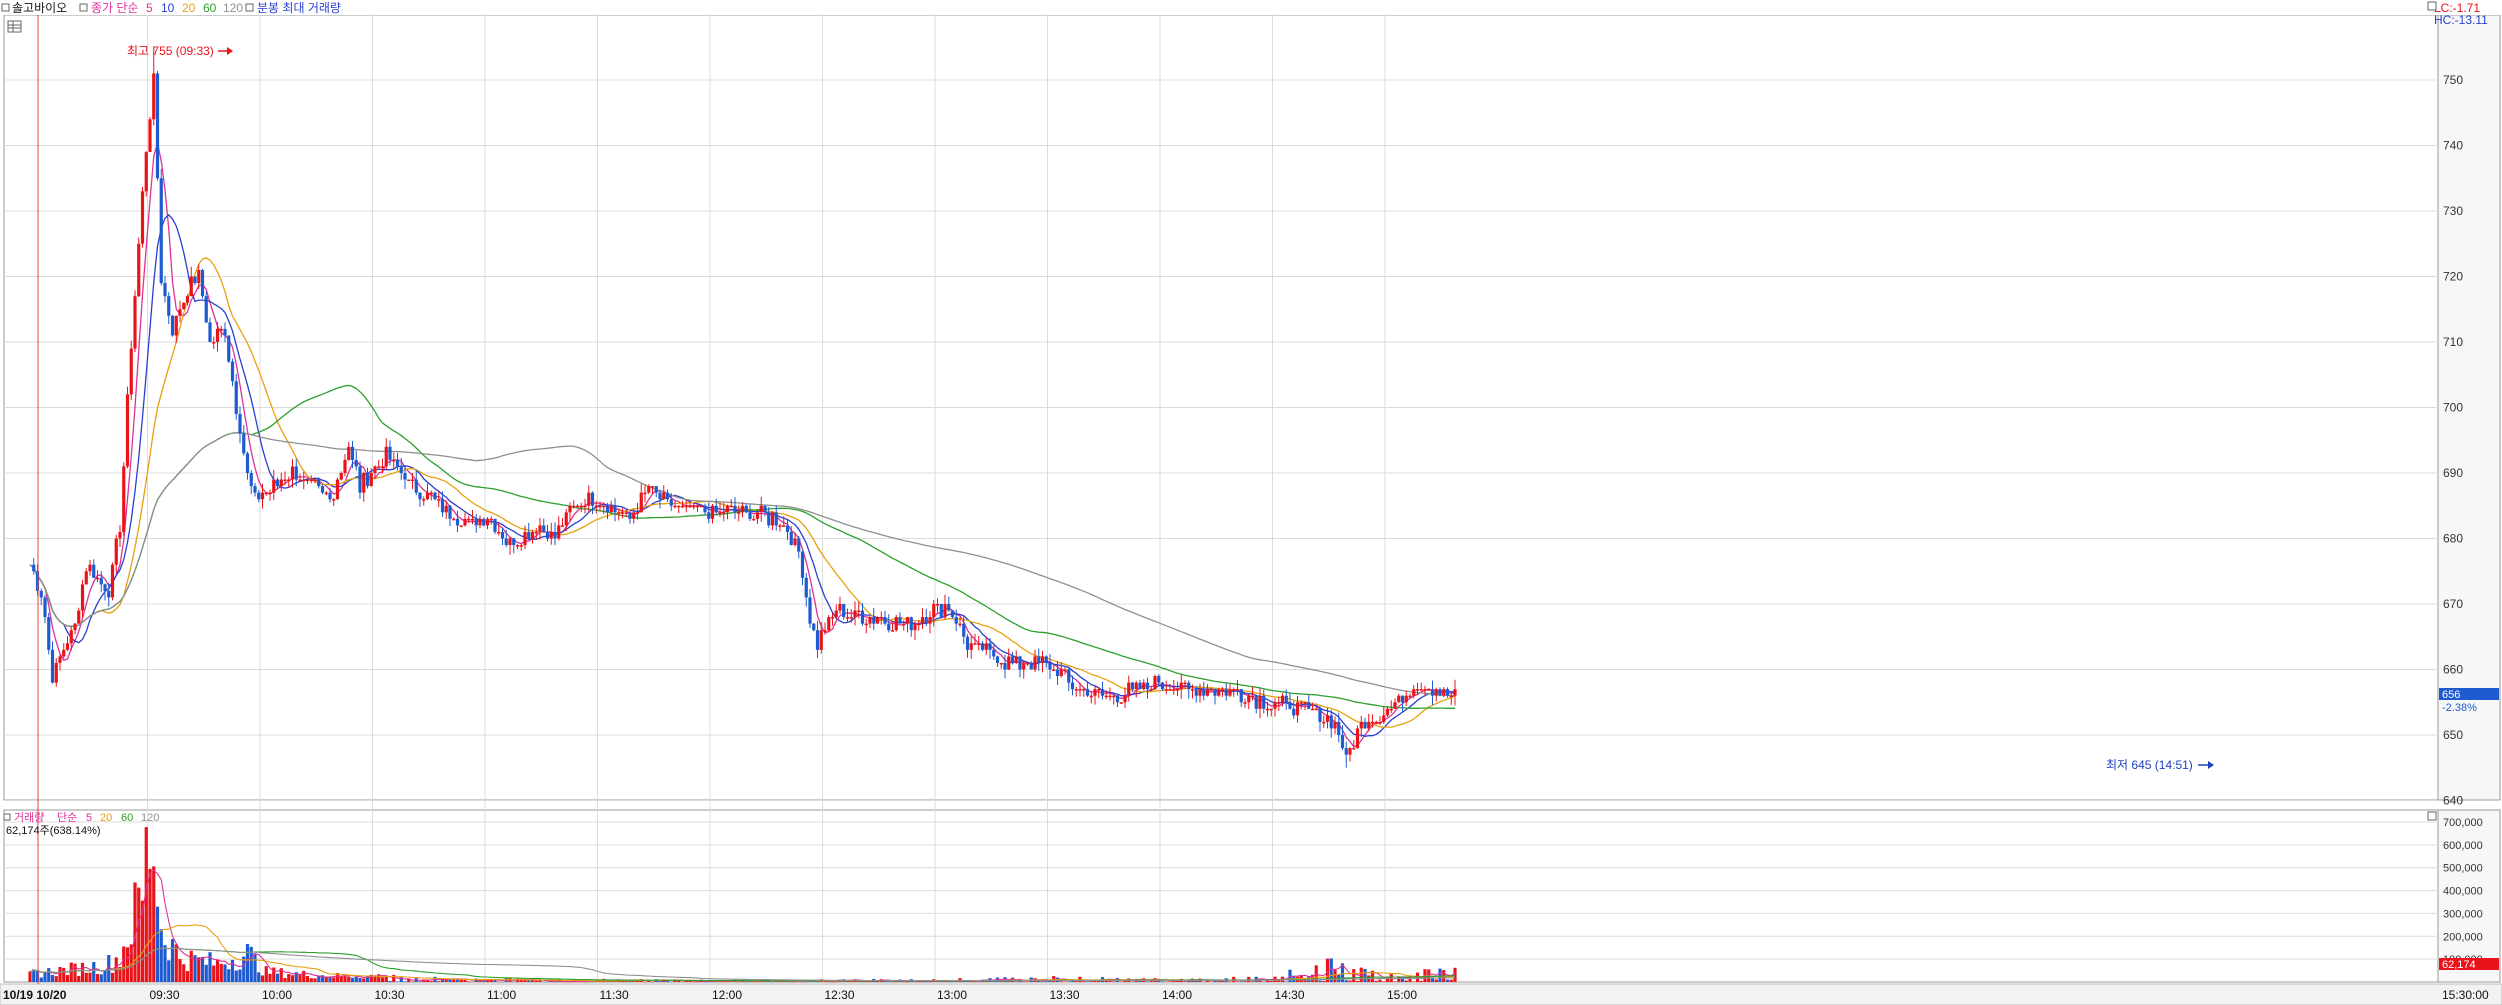 The width and height of the screenshot is (2502, 1005). What do you see at coordinates (89, 818) in the screenshot?
I see `volume-ma-5: 5` at bounding box center [89, 818].